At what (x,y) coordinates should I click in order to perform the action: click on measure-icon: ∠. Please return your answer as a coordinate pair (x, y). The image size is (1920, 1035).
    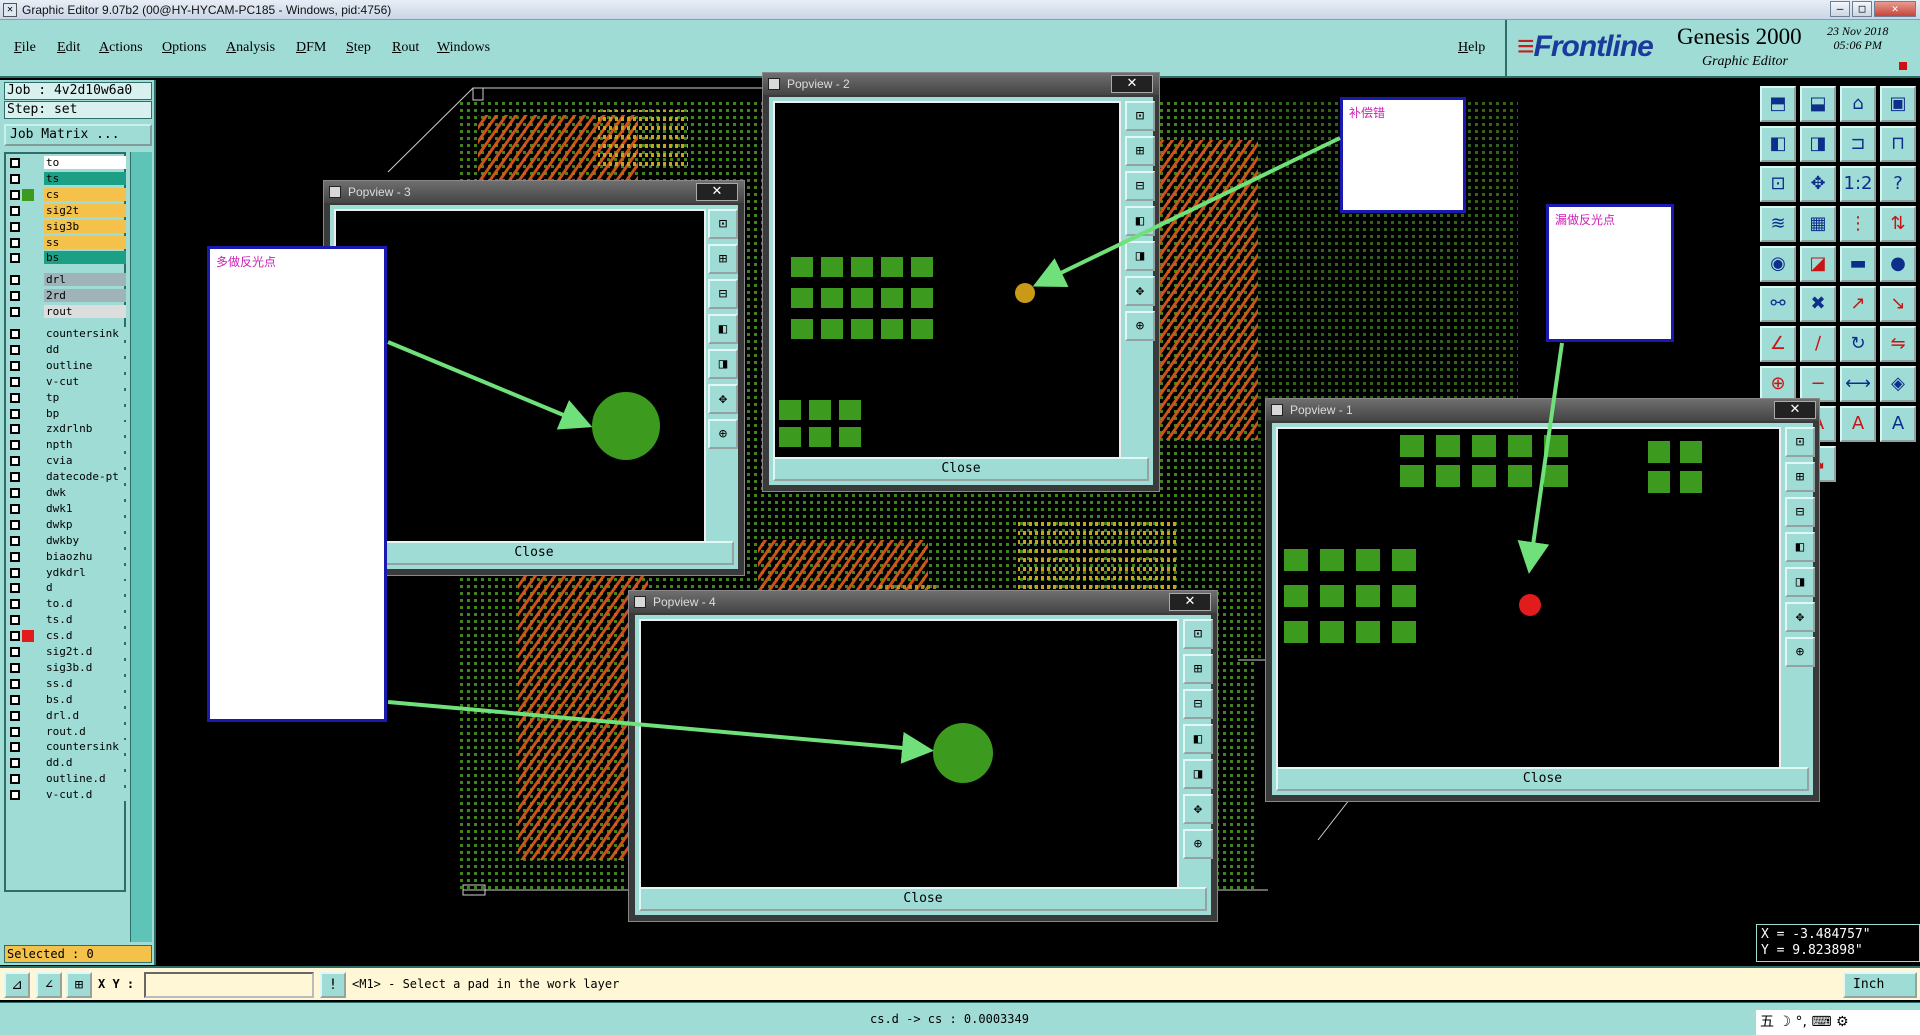
    Looking at the image, I should click on (49, 985).